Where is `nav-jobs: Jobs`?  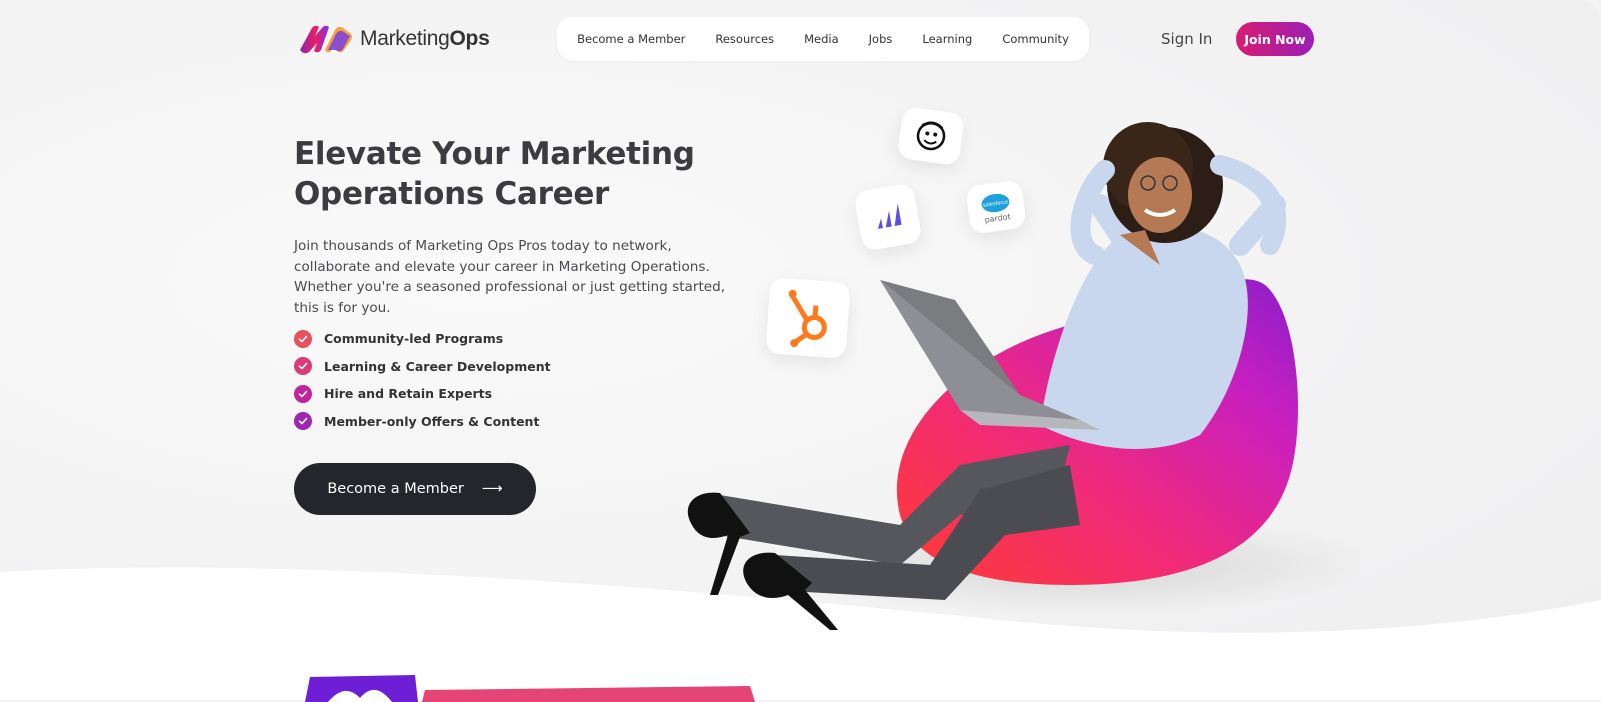 nav-jobs: Jobs is located at coordinates (881, 39).